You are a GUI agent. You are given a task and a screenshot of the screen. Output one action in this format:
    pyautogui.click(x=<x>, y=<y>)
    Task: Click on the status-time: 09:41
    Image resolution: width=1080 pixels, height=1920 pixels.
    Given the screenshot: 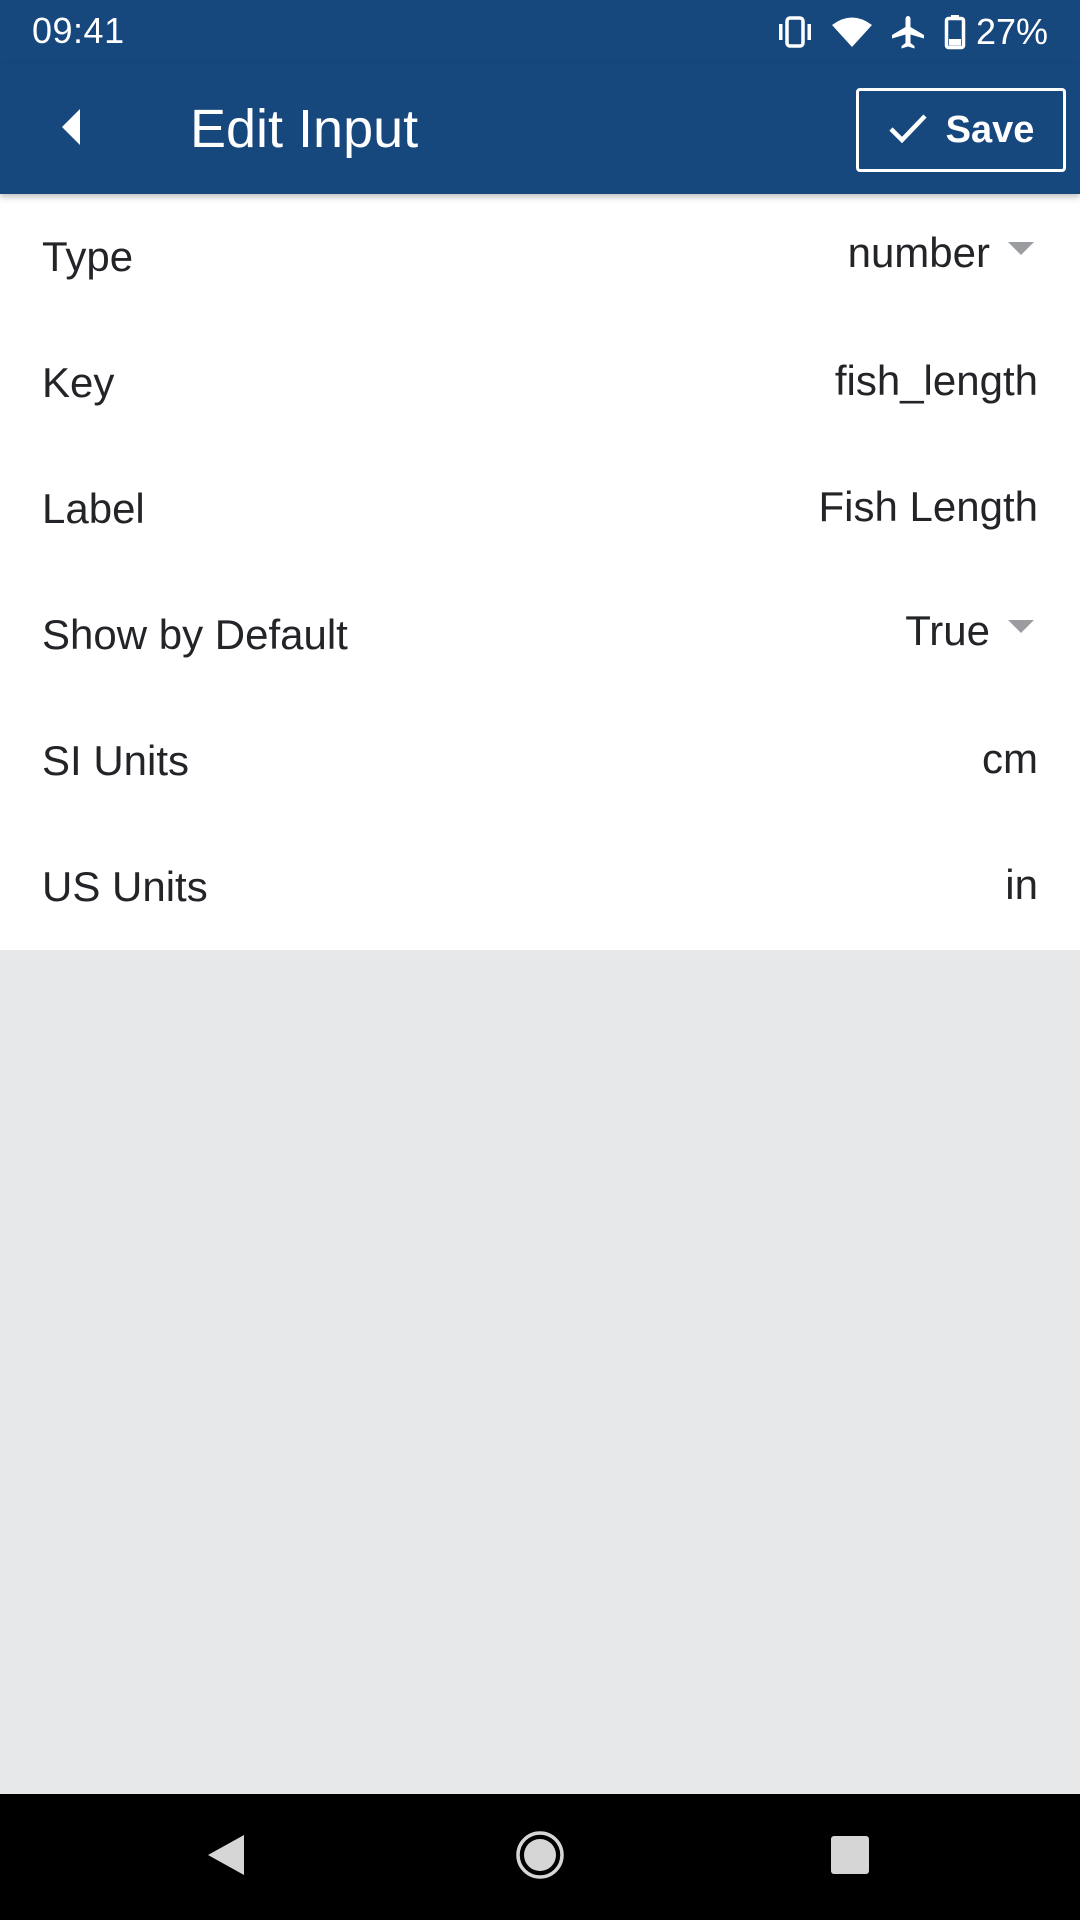 What is the action you would take?
    pyautogui.click(x=78, y=30)
    